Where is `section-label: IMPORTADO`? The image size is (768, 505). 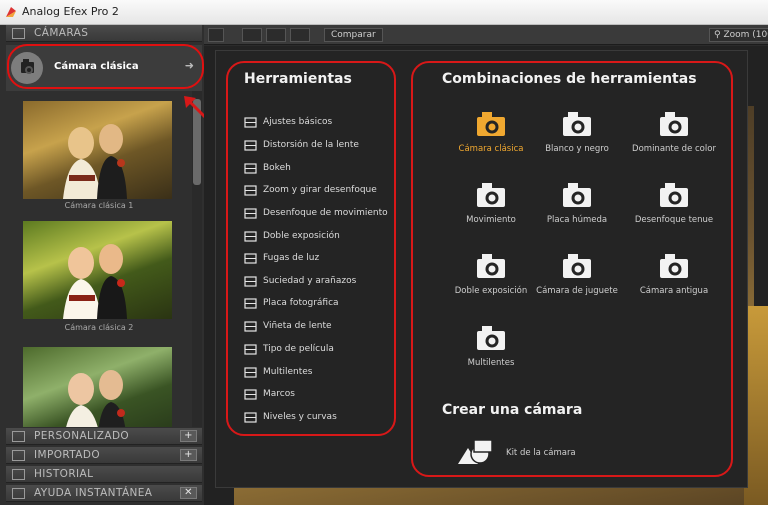 section-label: IMPORTADO is located at coordinates (67, 455).